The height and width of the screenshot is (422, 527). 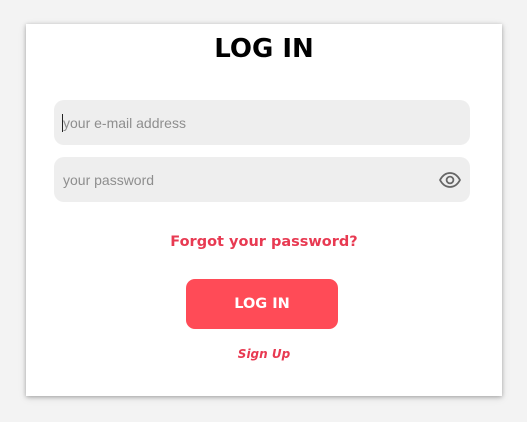 What do you see at coordinates (264, 354) in the screenshot?
I see `sign-up-link: Sign Up` at bounding box center [264, 354].